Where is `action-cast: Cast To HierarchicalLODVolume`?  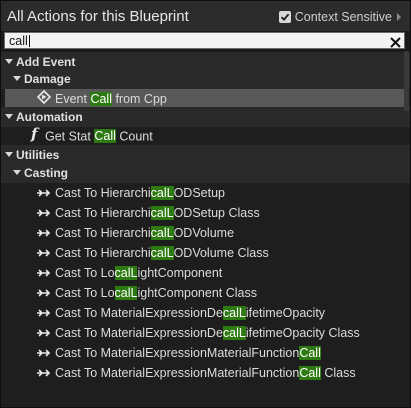
action-cast: Cast To HierarchicalLODVolume is located at coordinates (205, 233).